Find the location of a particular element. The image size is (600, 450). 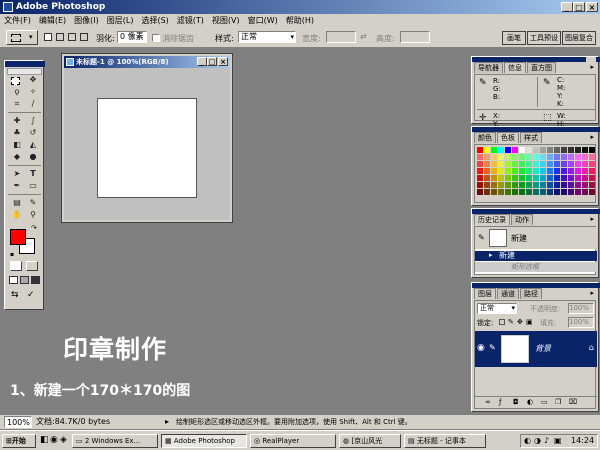

doc-close-button: × is located at coordinates (223, 61).